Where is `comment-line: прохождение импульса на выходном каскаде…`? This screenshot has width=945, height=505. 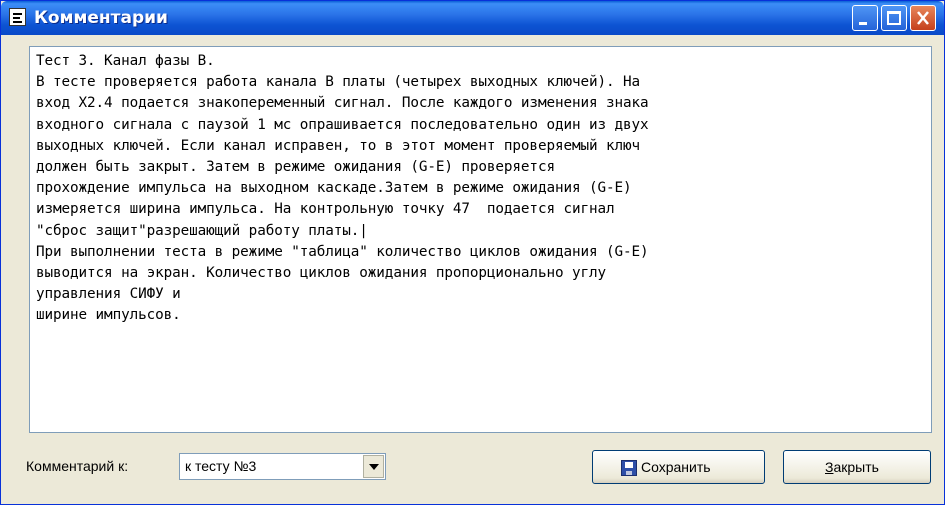 comment-line: прохождение импульса на выходном каскаде… is located at coordinates (334, 188).